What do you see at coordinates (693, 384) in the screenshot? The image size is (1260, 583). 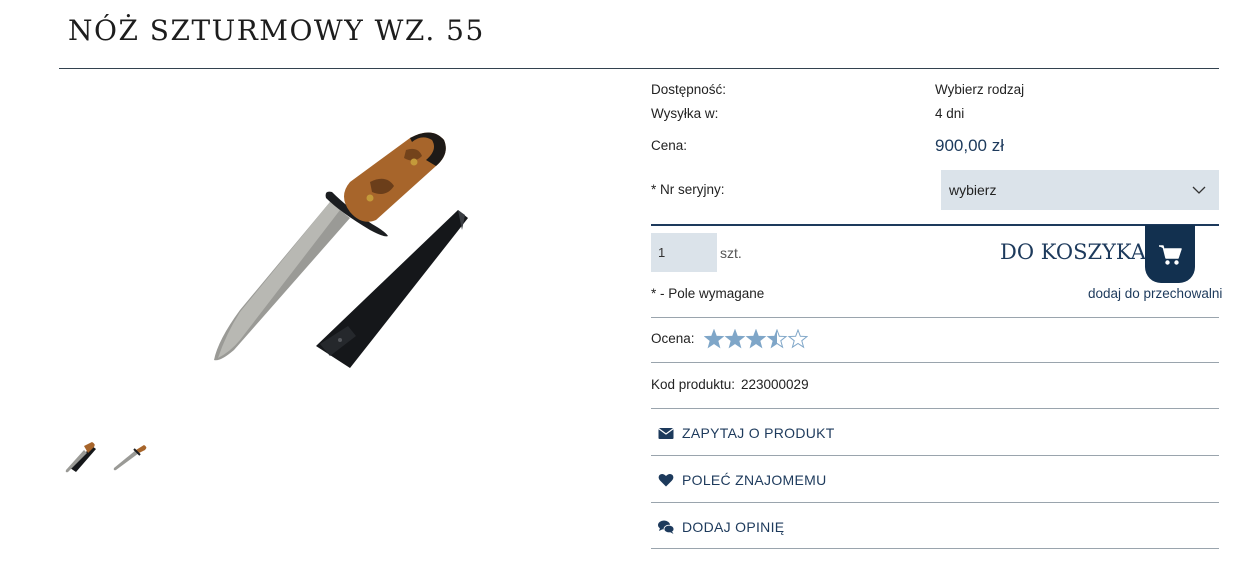 I see `product-code-label: Kod produktu:` at bounding box center [693, 384].